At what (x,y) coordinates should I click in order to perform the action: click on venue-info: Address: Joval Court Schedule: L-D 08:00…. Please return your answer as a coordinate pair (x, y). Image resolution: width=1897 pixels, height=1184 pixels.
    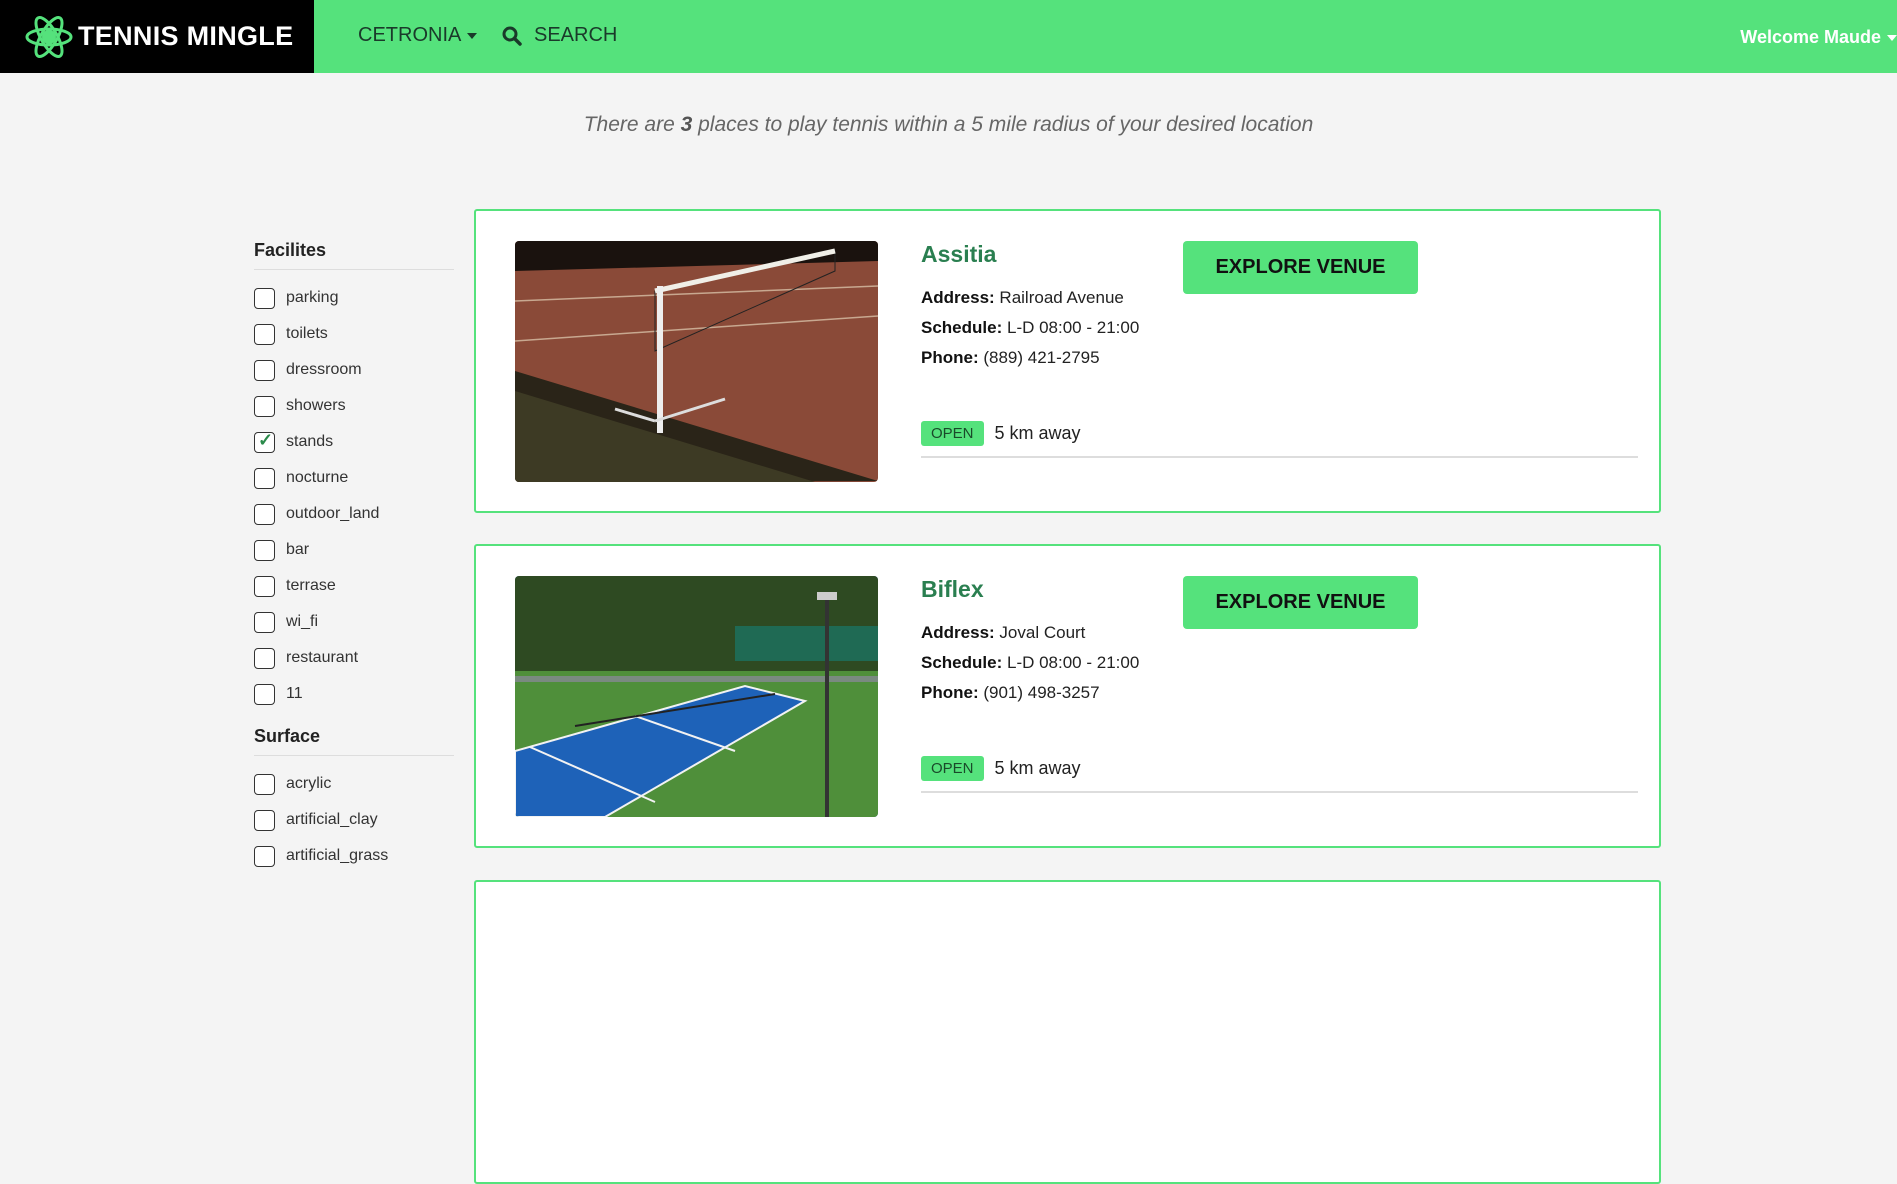
    Looking at the image, I should click on (1030, 663).